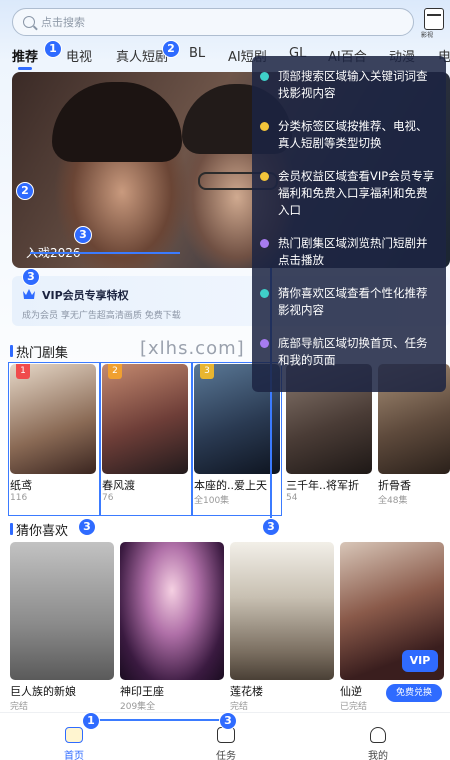 Image resolution: width=450 pixels, height=760 pixels. I want to click on like-name: 神印王座, so click(142, 691).